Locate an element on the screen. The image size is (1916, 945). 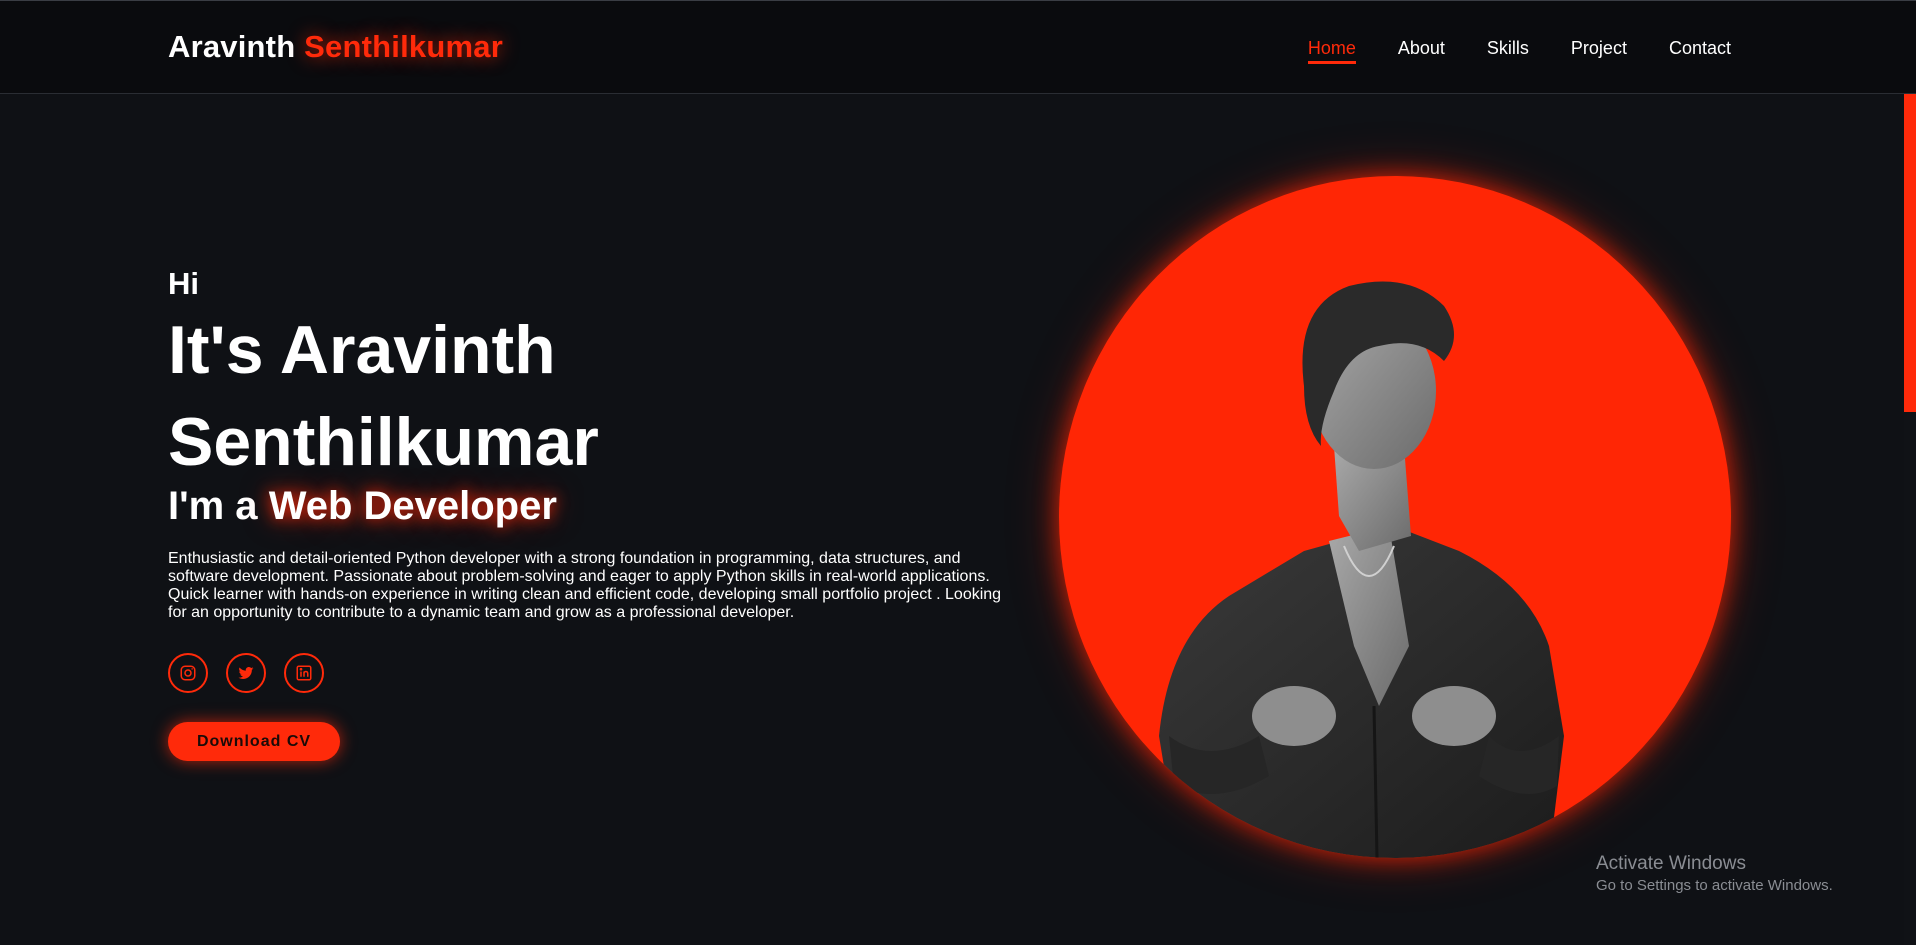
hero-greeting: Hi is located at coordinates (183, 283).